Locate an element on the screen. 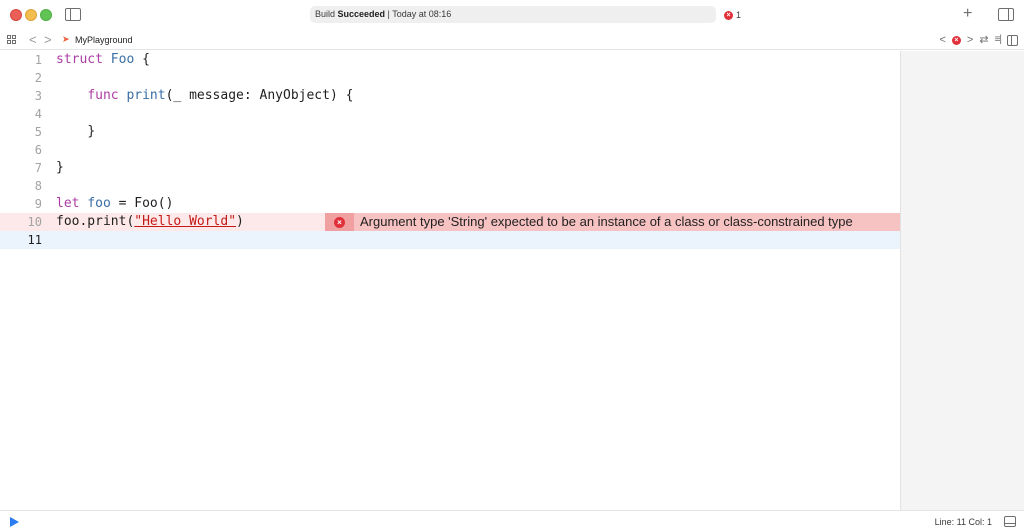 This screenshot has width=1024, height=532. line-number: 2 is located at coordinates (38, 78).